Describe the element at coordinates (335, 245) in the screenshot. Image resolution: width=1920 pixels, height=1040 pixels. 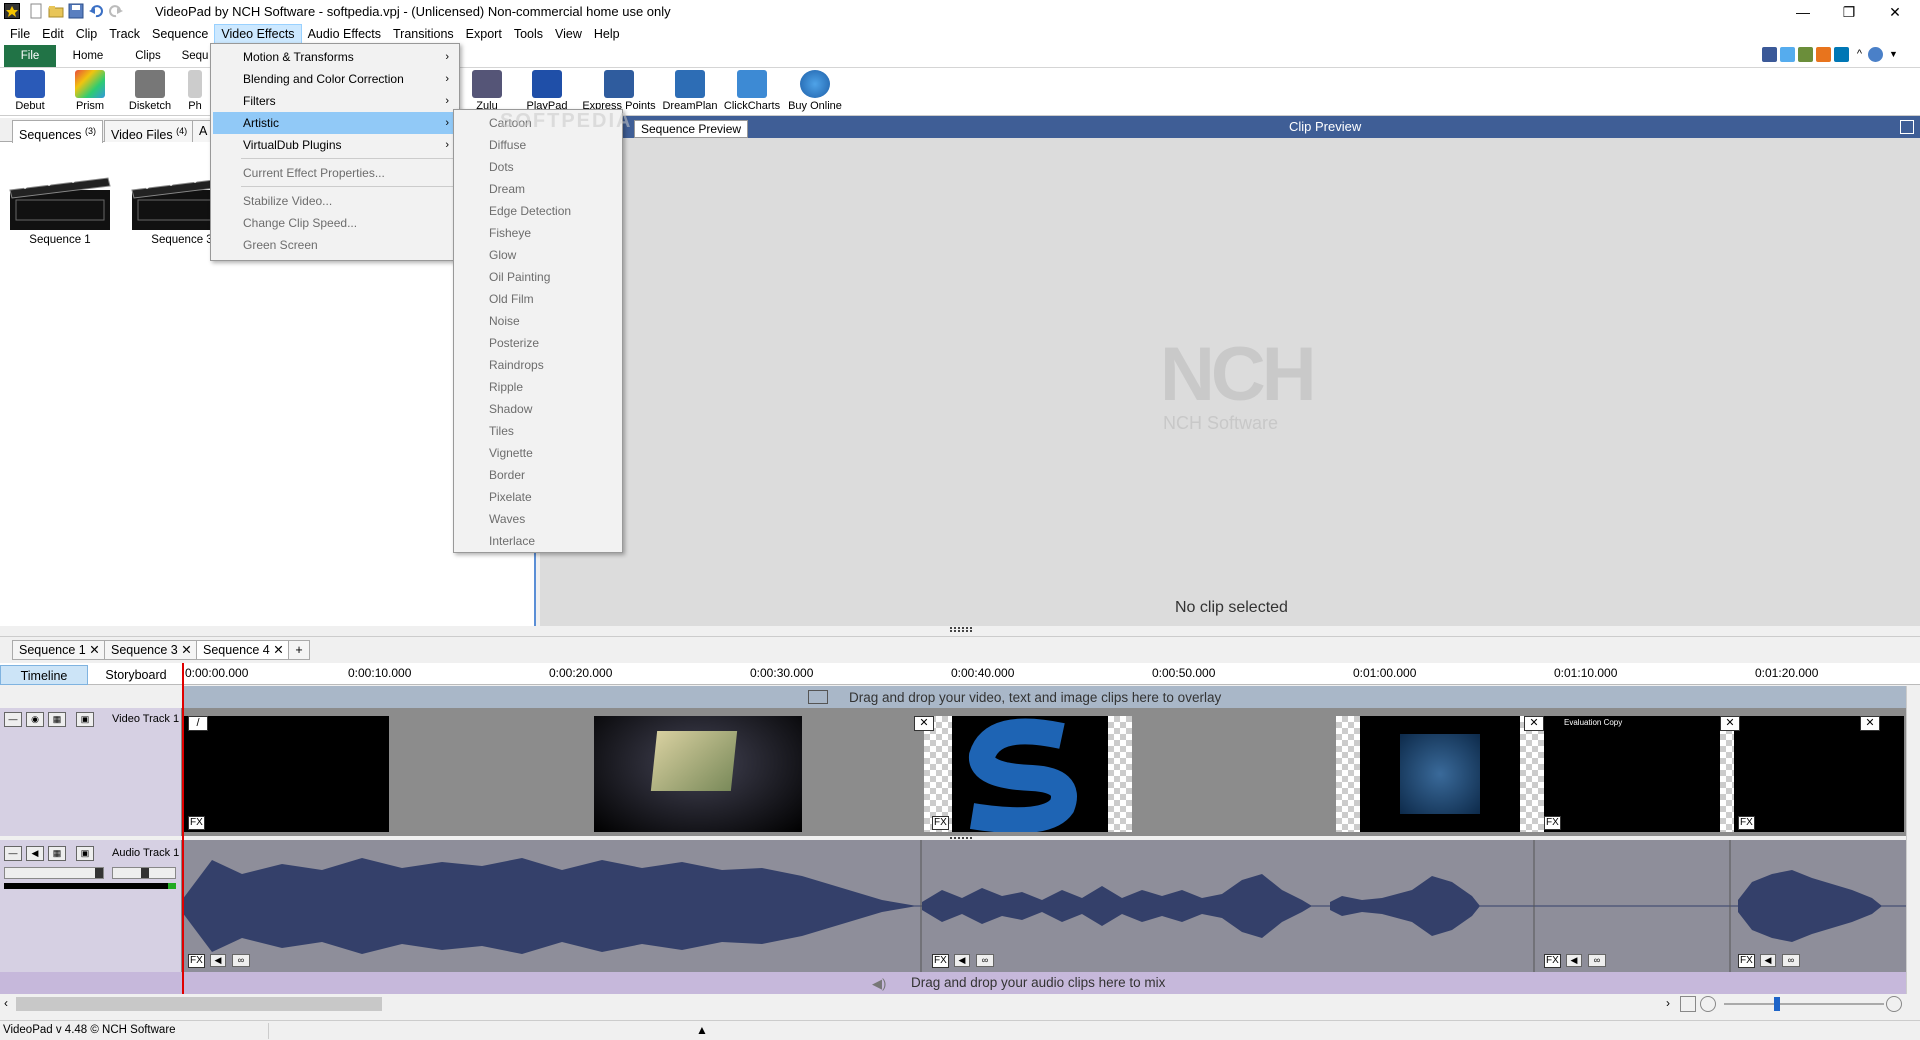
I see `menu-item-green-screen: Green Screen` at that location.